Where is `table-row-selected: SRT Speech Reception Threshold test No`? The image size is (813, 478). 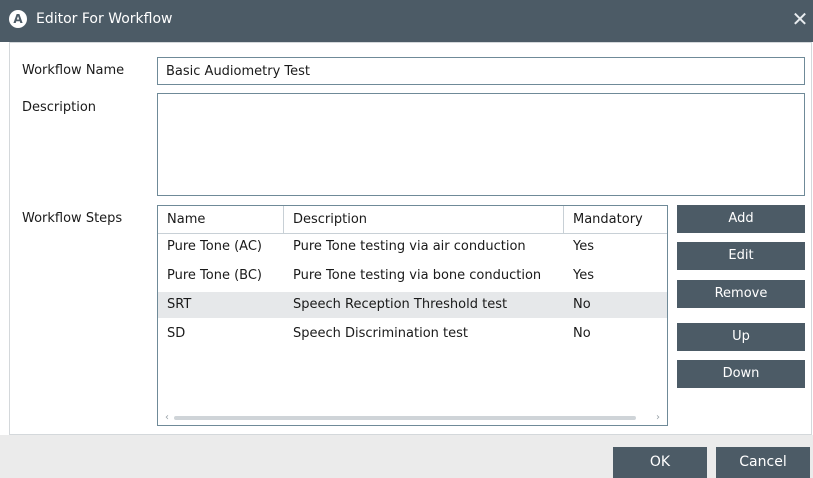 table-row-selected: SRT Speech Reception Threshold test No is located at coordinates (412, 305).